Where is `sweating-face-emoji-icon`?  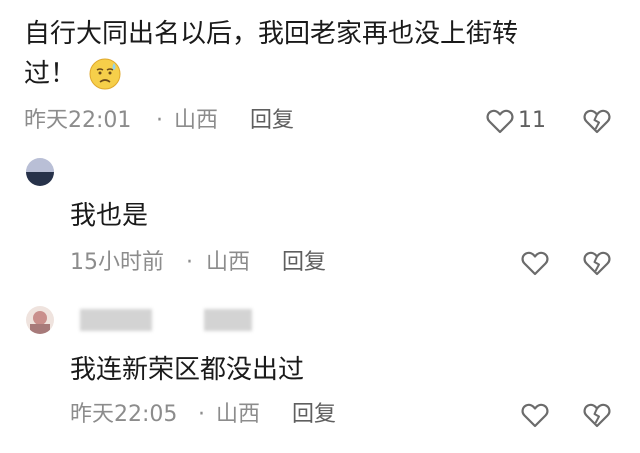 sweating-face-emoji-icon is located at coordinates (105, 74).